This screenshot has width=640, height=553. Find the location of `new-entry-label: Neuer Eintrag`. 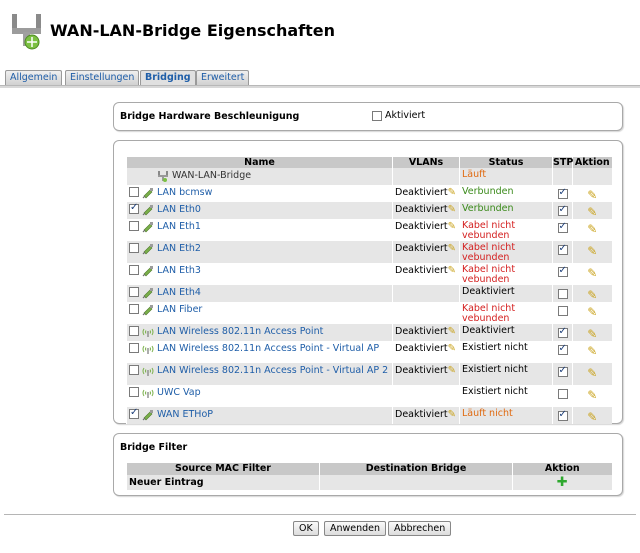

new-entry-label: Neuer Eintrag is located at coordinates (223, 482).